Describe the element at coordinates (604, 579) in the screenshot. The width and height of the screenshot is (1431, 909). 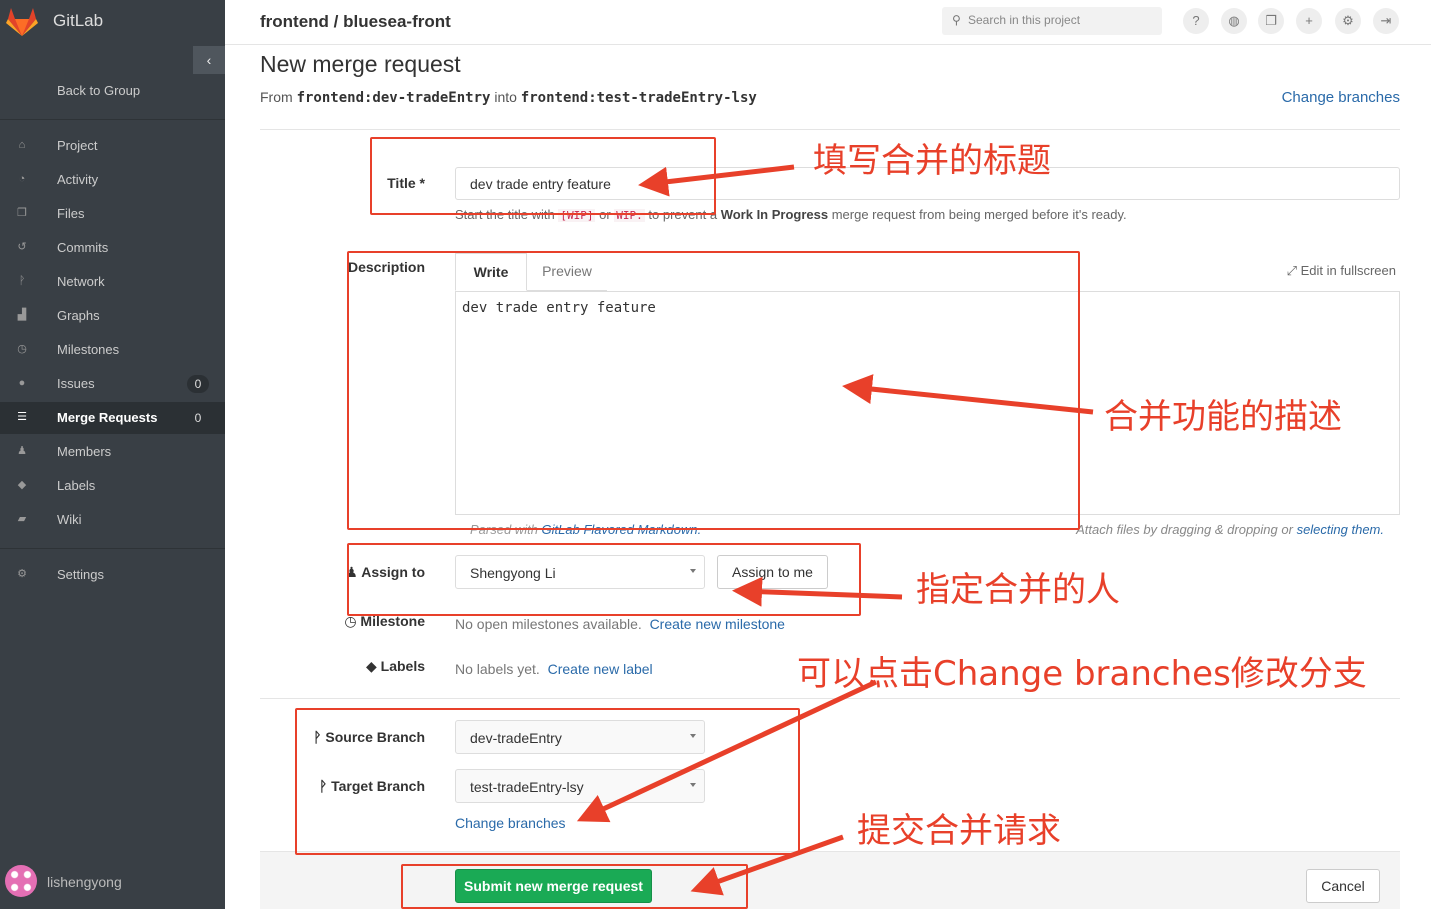
I see `annotation-box-assign` at that location.